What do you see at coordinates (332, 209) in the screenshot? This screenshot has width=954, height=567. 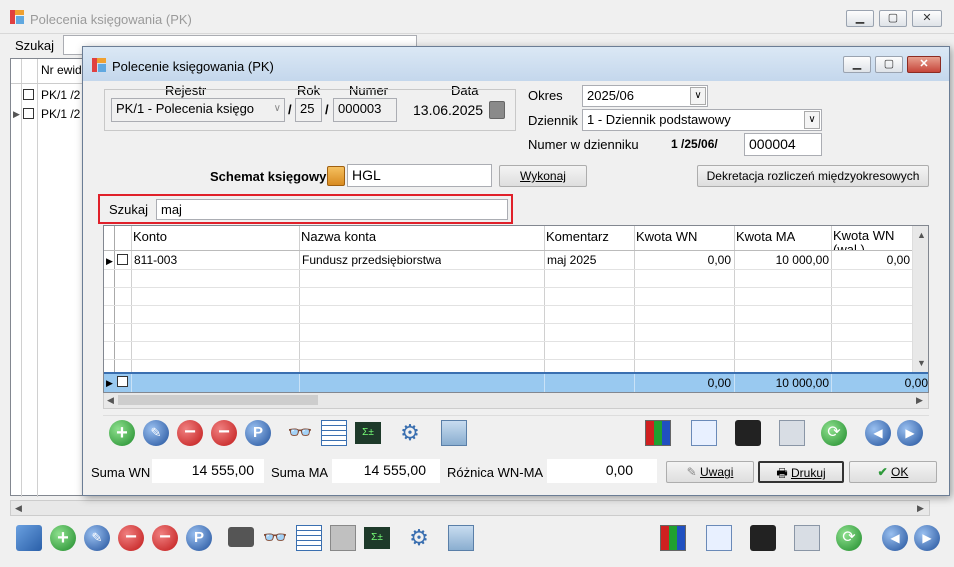 I see `search-input: maj` at bounding box center [332, 209].